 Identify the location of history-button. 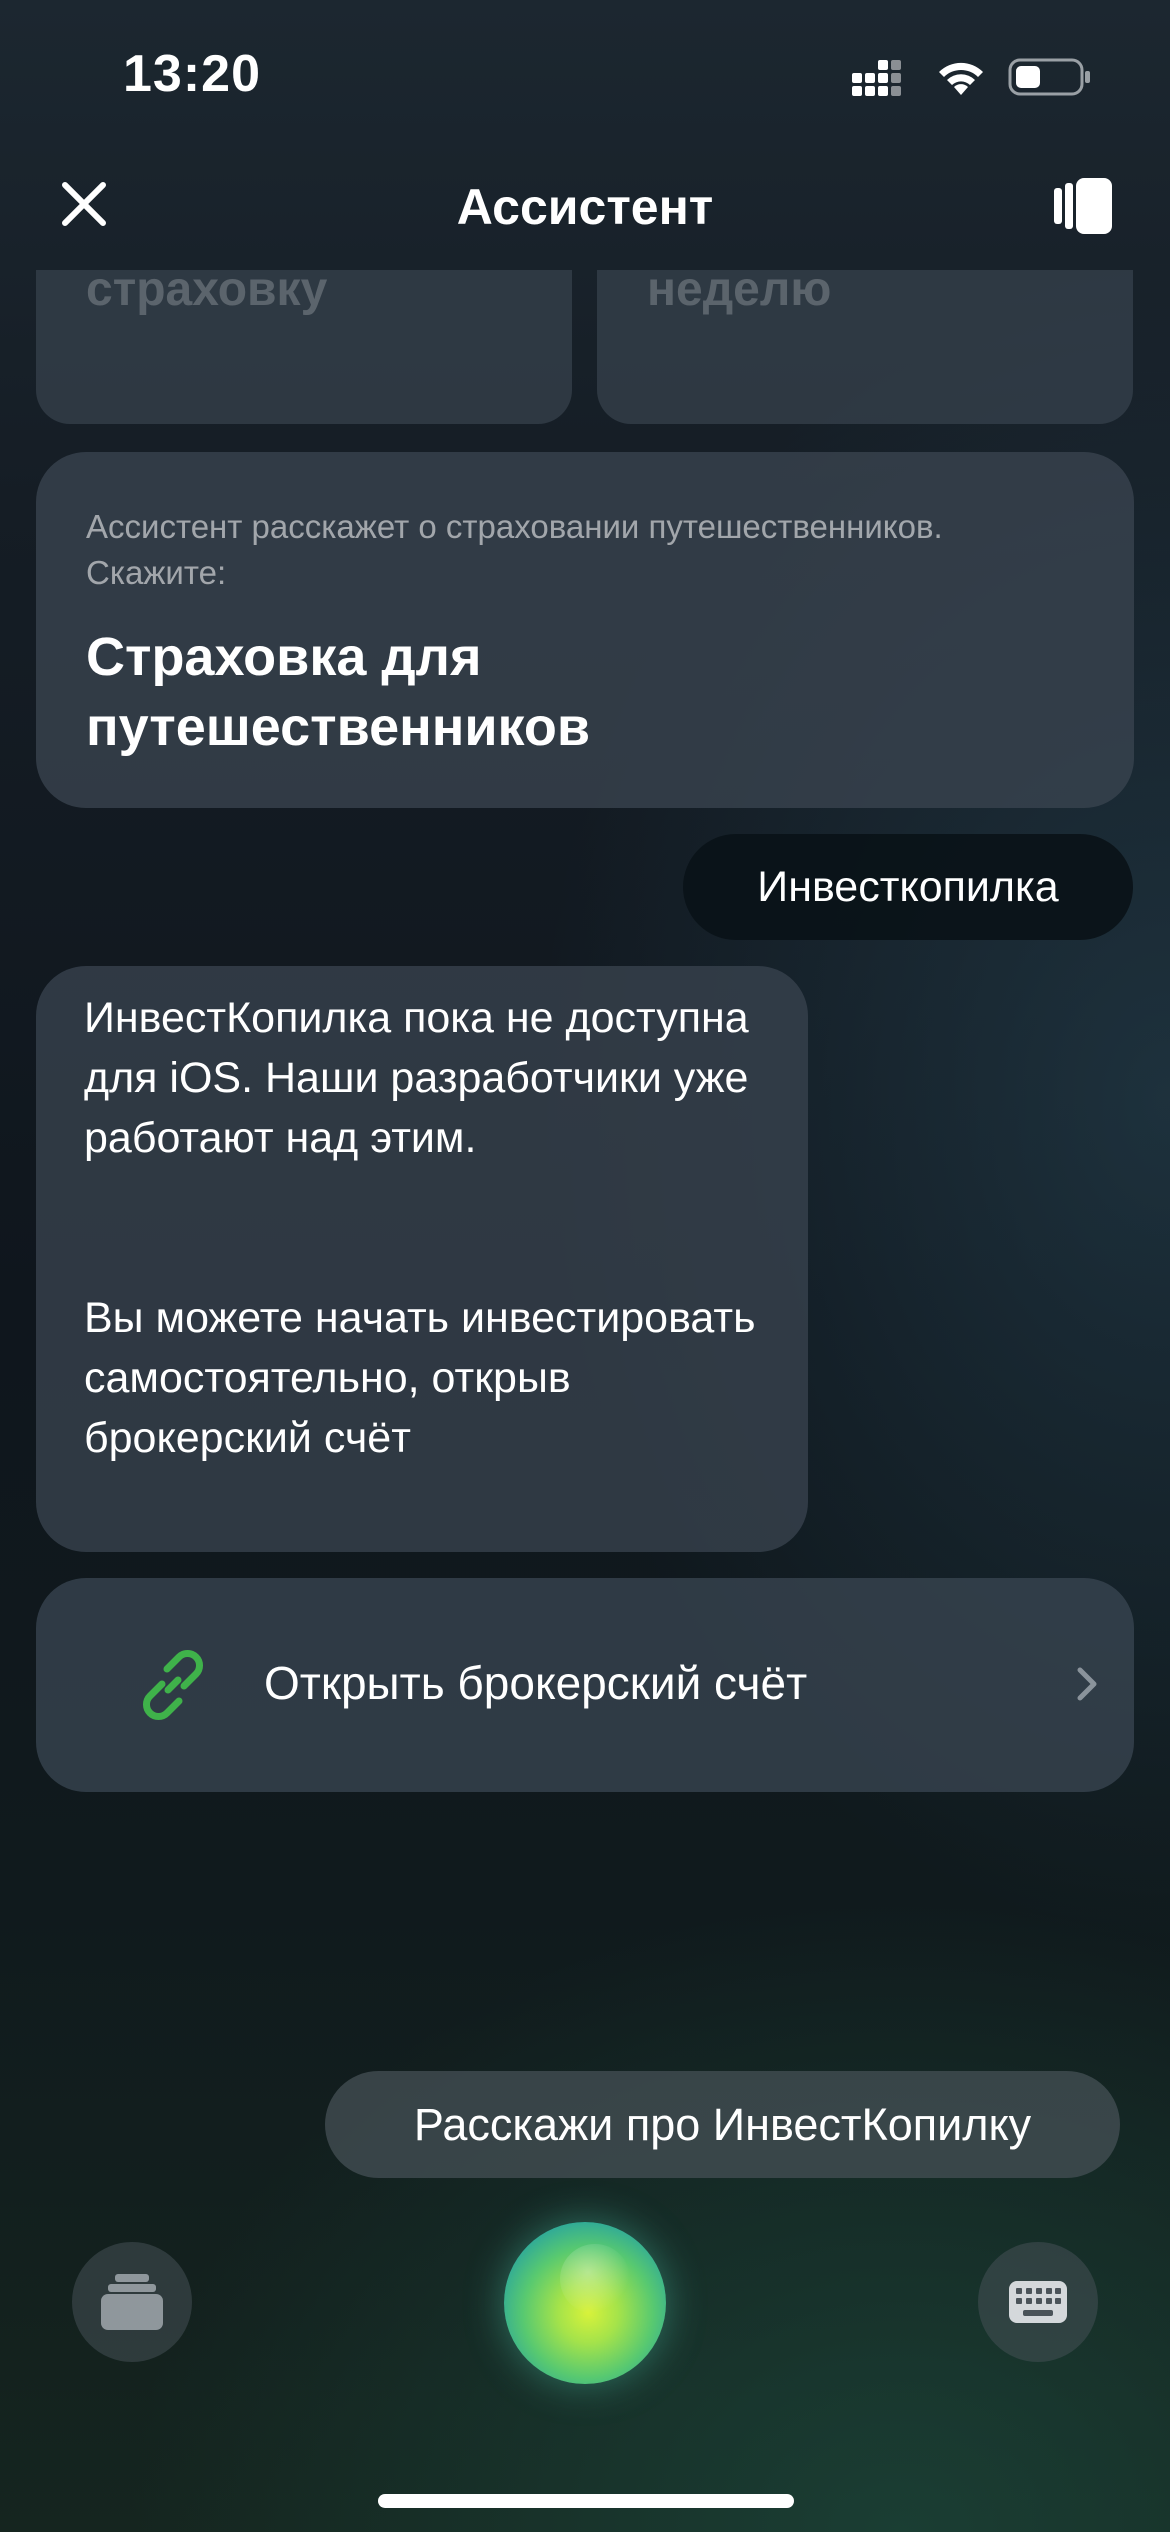
(132, 2302).